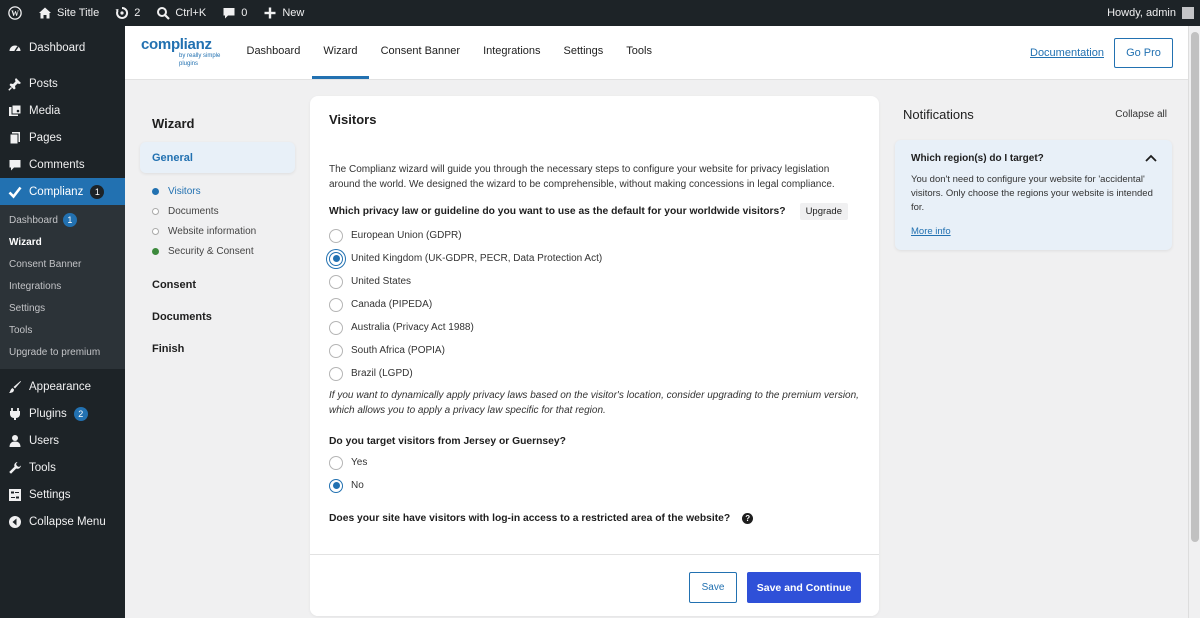  I want to click on sidebar-item-appearance: Appearance, so click(62, 386).